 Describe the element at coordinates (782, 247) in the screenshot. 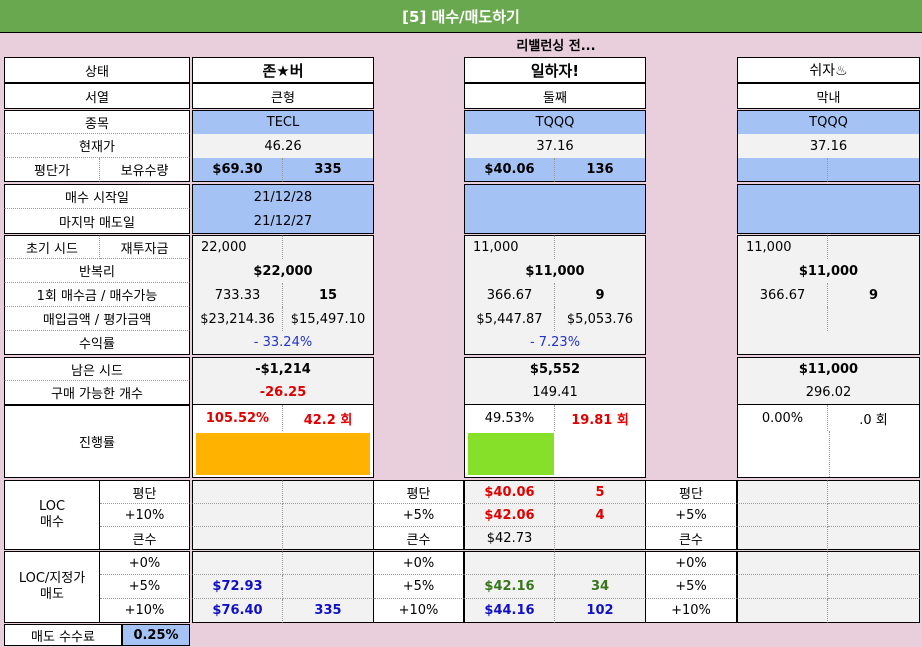

I see `account3-seed: 11,000` at that location.